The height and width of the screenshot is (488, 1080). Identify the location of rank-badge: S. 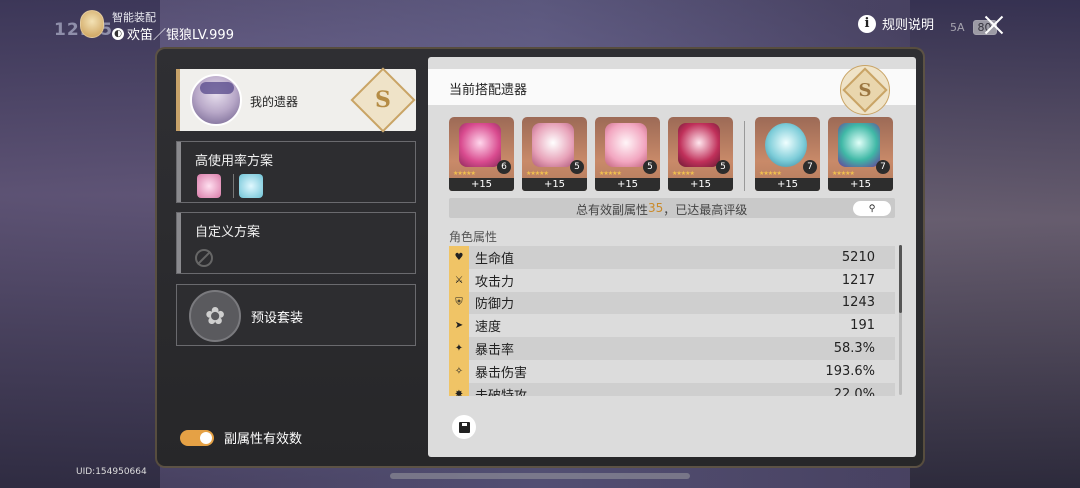
(383, 100).